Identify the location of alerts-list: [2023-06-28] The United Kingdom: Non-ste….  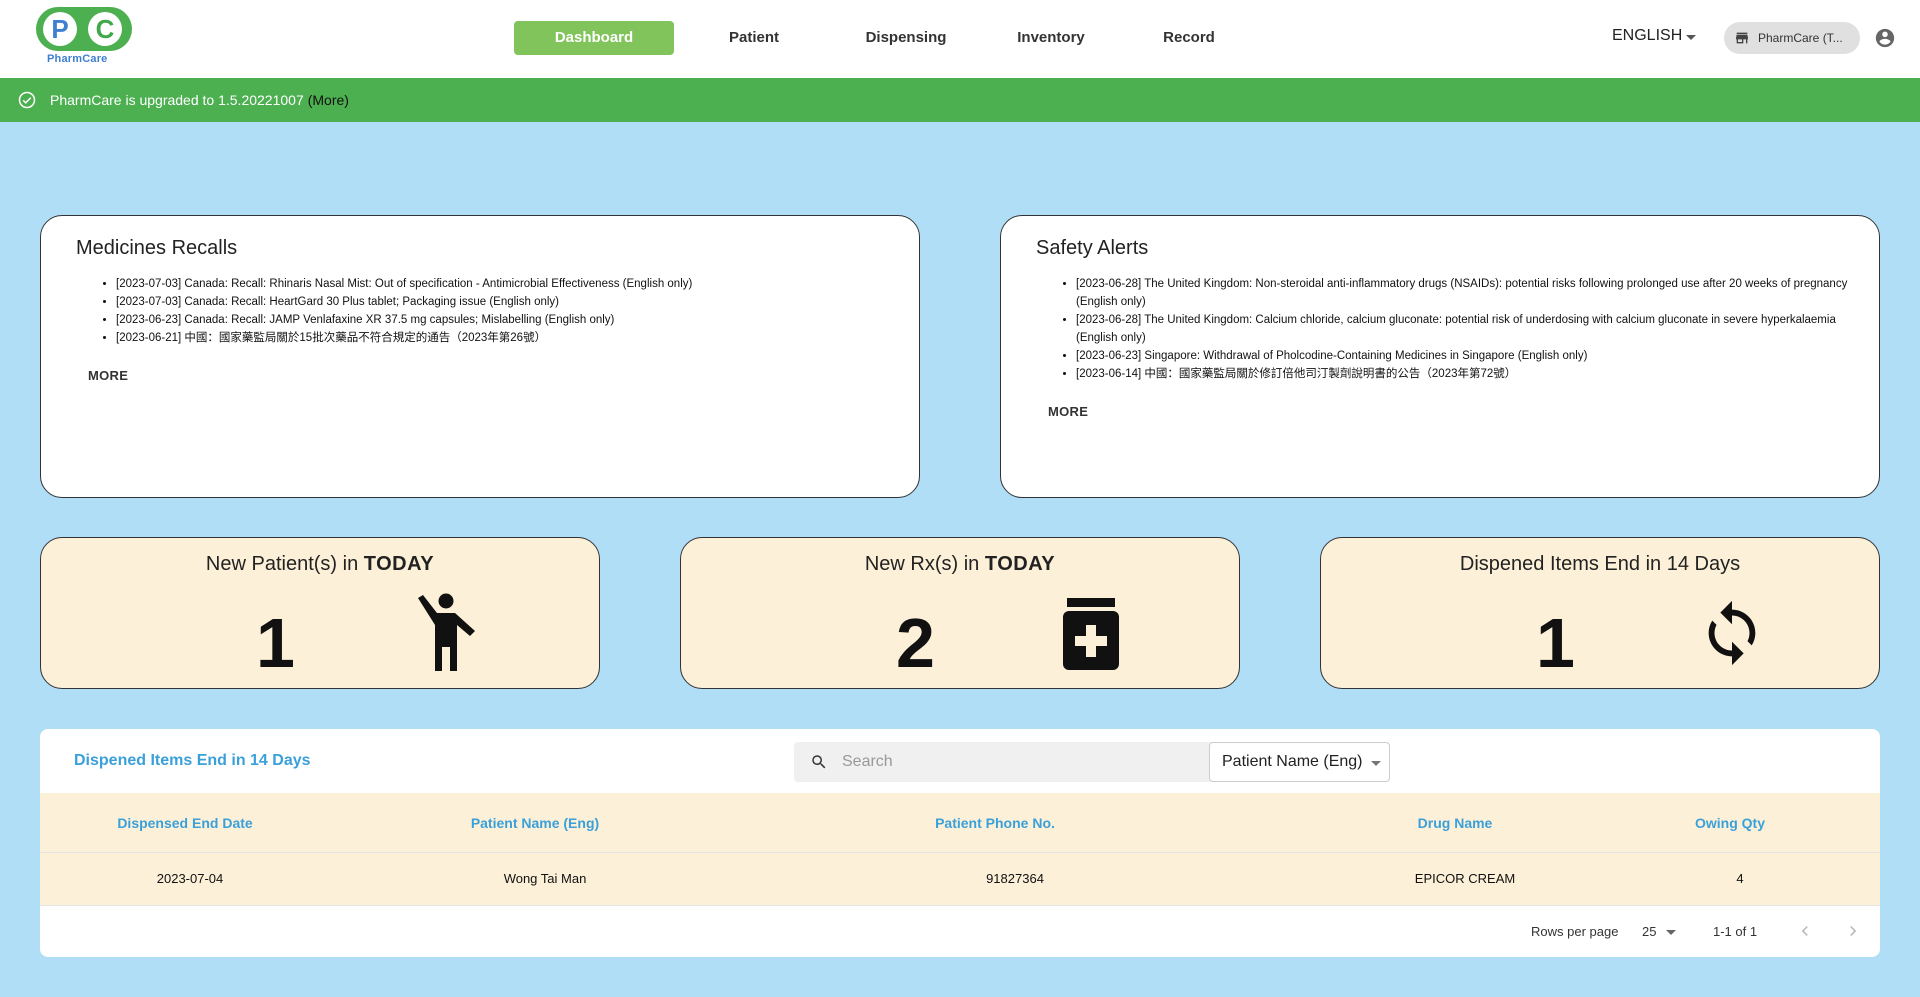
(1462, 329).